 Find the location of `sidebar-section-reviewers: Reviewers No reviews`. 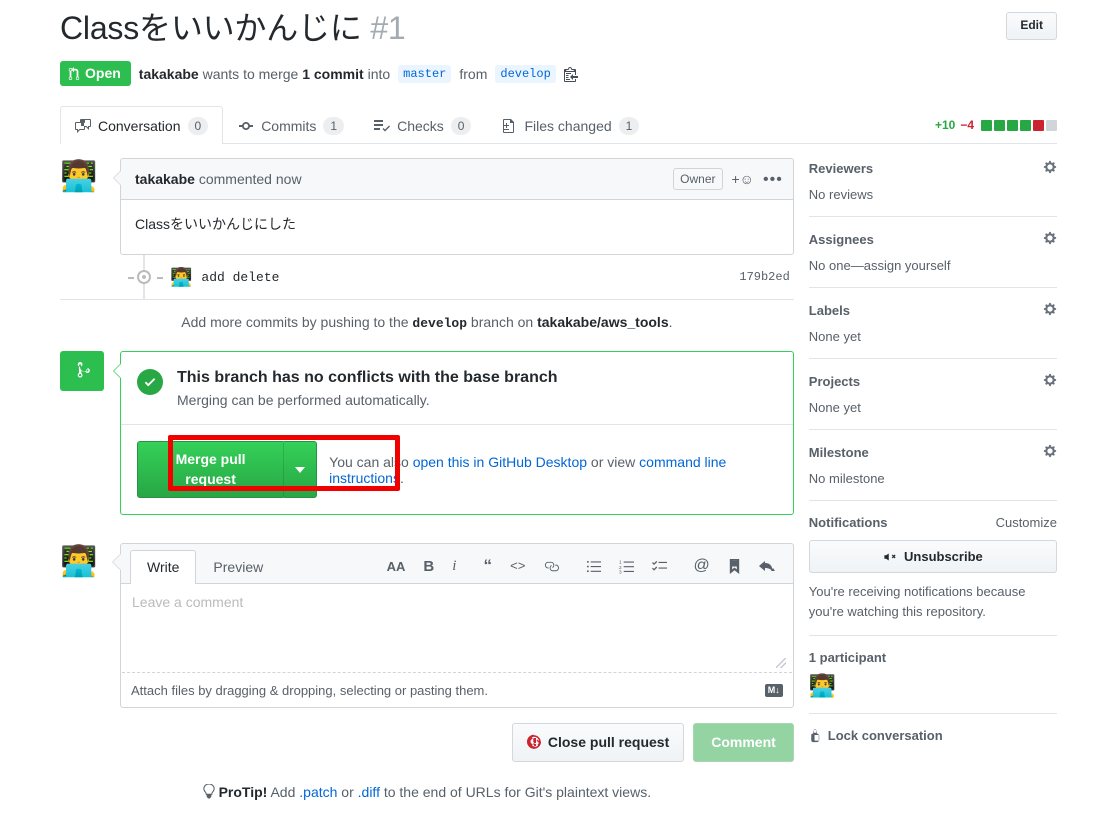

sidebar-section-reviewers: Reviewers No reviews is located at coordinates (932, 188).